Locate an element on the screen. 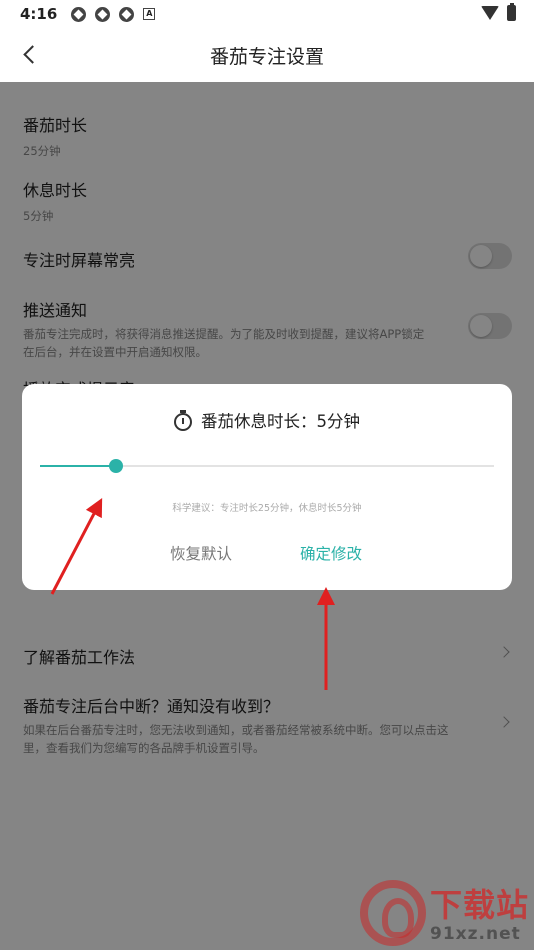  status-time: 4:16 is located at coordinates (39, 14).